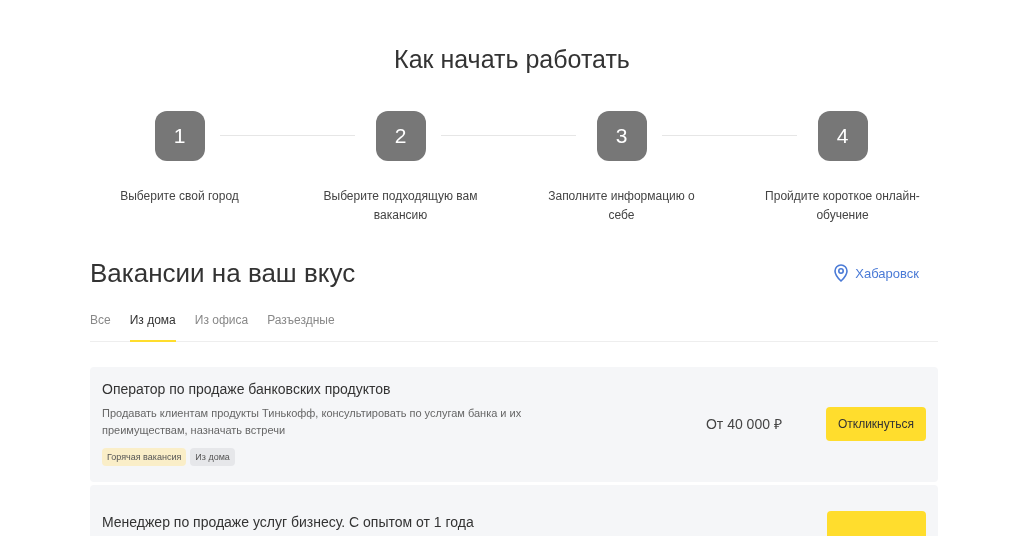 Image resolution: width=1024 pixels, height=536 pixels. What do you see at coordinates (621, 136) in the screenshot?
I see `step-number: 3` at bounding box center [621, 136].